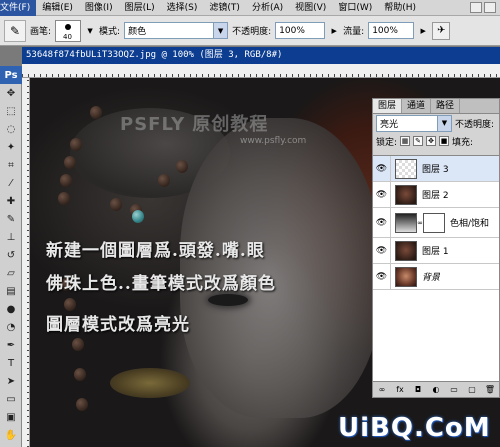 The height and width of the screenshot is (447, 500). What do you see at coordinates (400, 8) in the screenshot?
I see `menu-help: 帮助(H)` at bounding box center [400, 8].